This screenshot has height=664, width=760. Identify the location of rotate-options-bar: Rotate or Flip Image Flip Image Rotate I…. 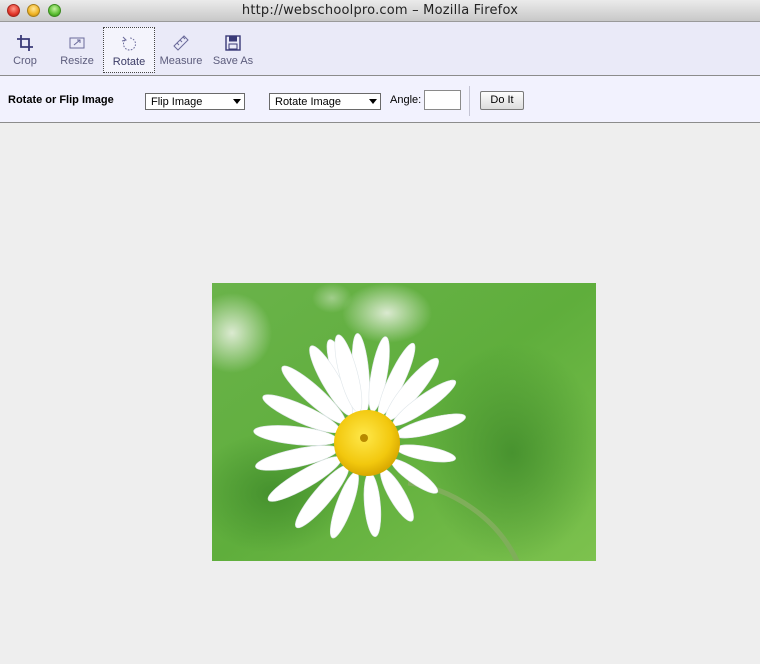
(380, 99).